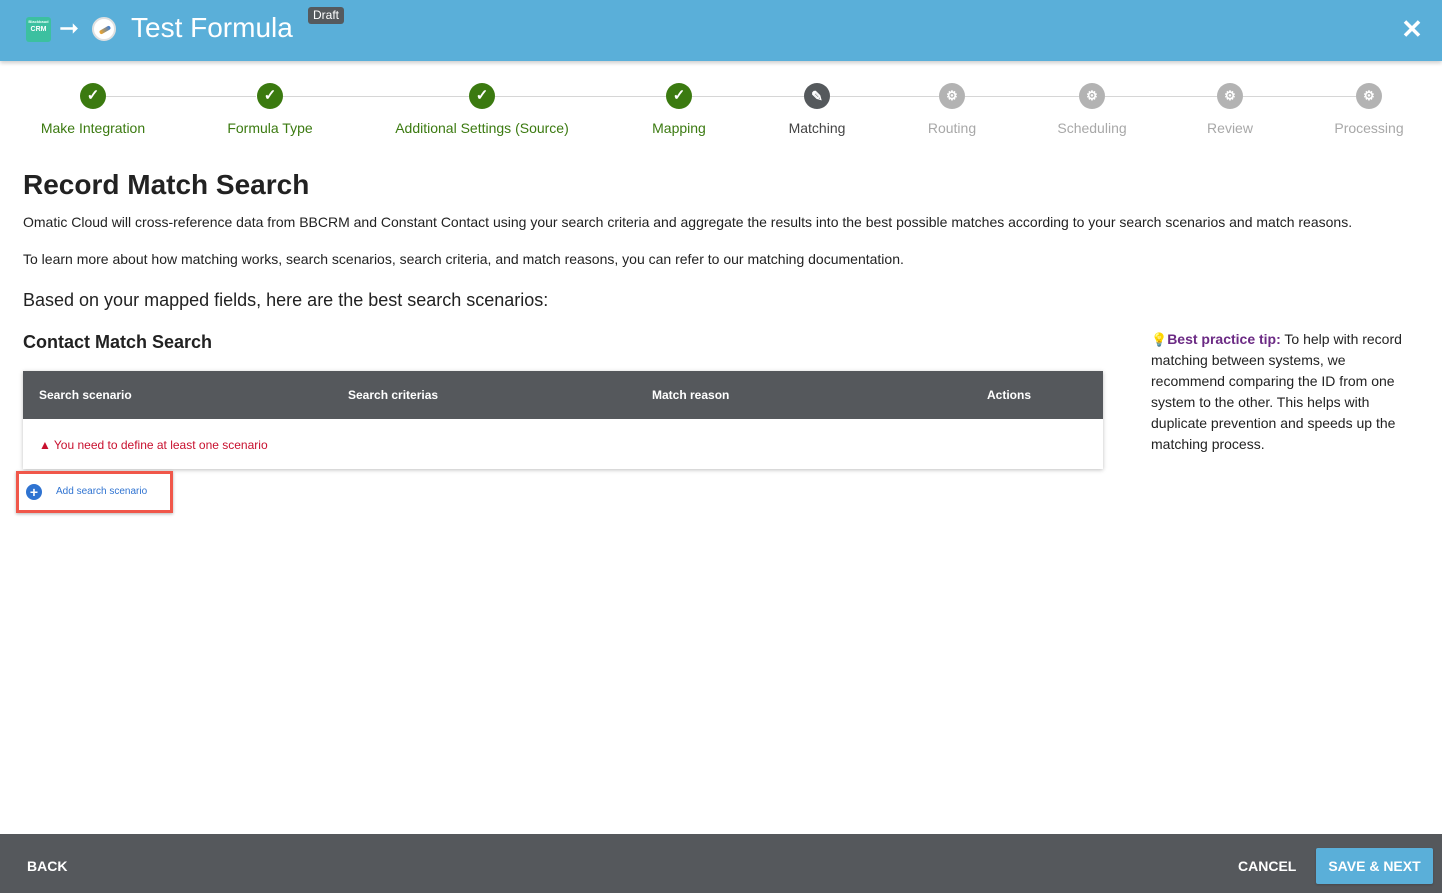  What do you see at coordinates (86, 492) in the screenshot?
I see `add-search-scenario-button: + Add search scenario` at bounding box center [86, 492].